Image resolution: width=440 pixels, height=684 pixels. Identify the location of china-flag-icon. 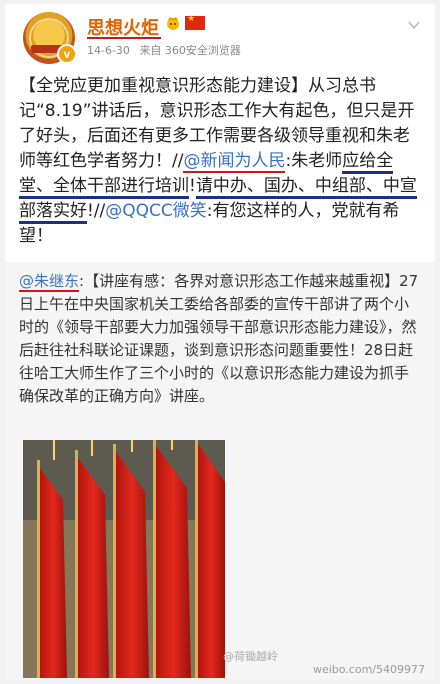
(195, 22).